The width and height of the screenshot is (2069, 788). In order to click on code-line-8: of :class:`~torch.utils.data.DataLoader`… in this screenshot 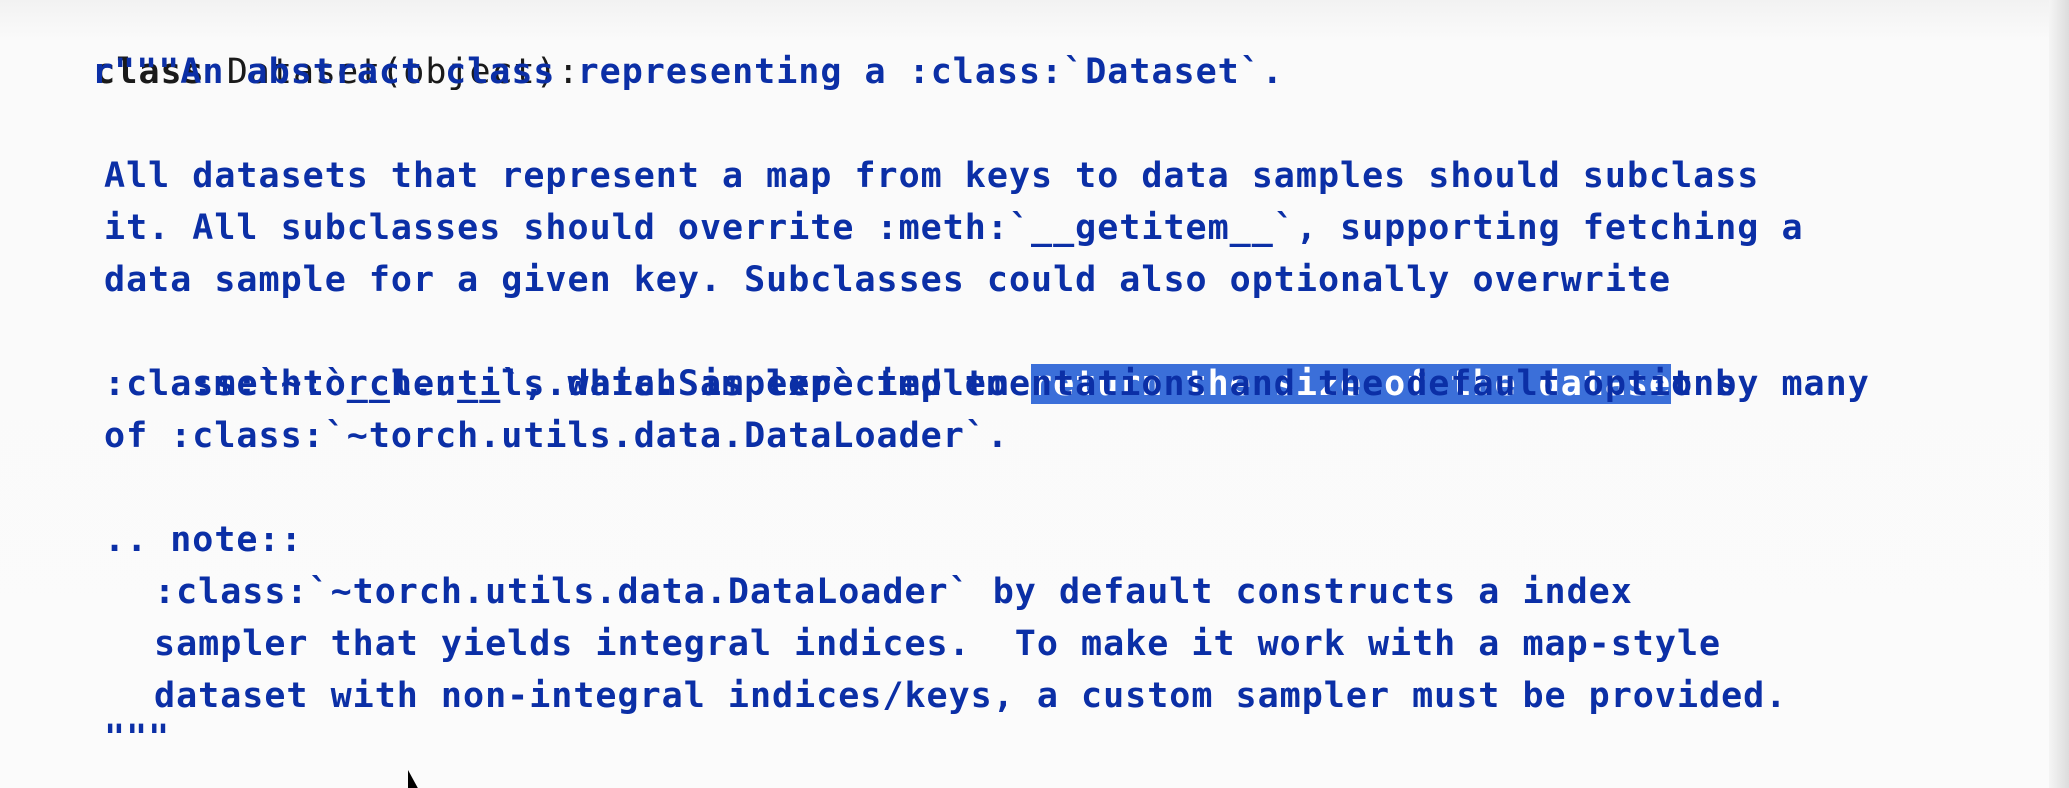, I will do `click(556, 436)`.